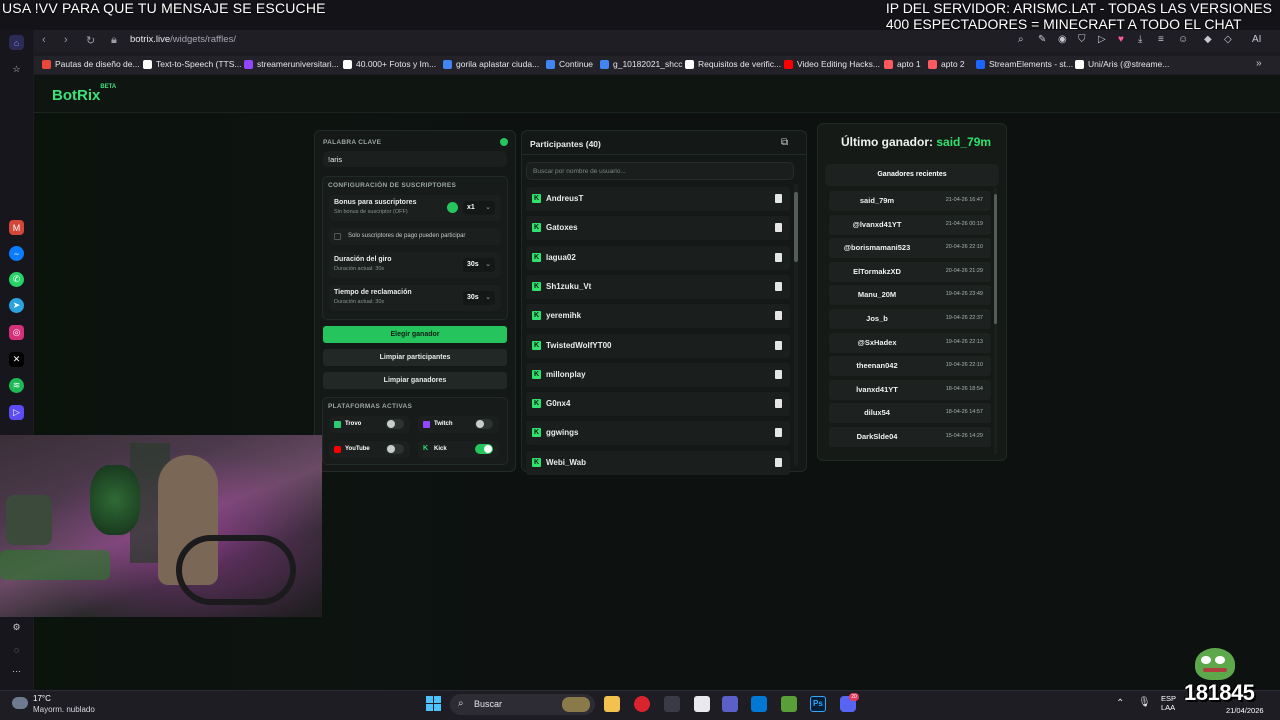  What do you see at coordinates (784, 142) in the screenshot?
I see `copy-icon: ⧉` at bounding box center [784, 142].